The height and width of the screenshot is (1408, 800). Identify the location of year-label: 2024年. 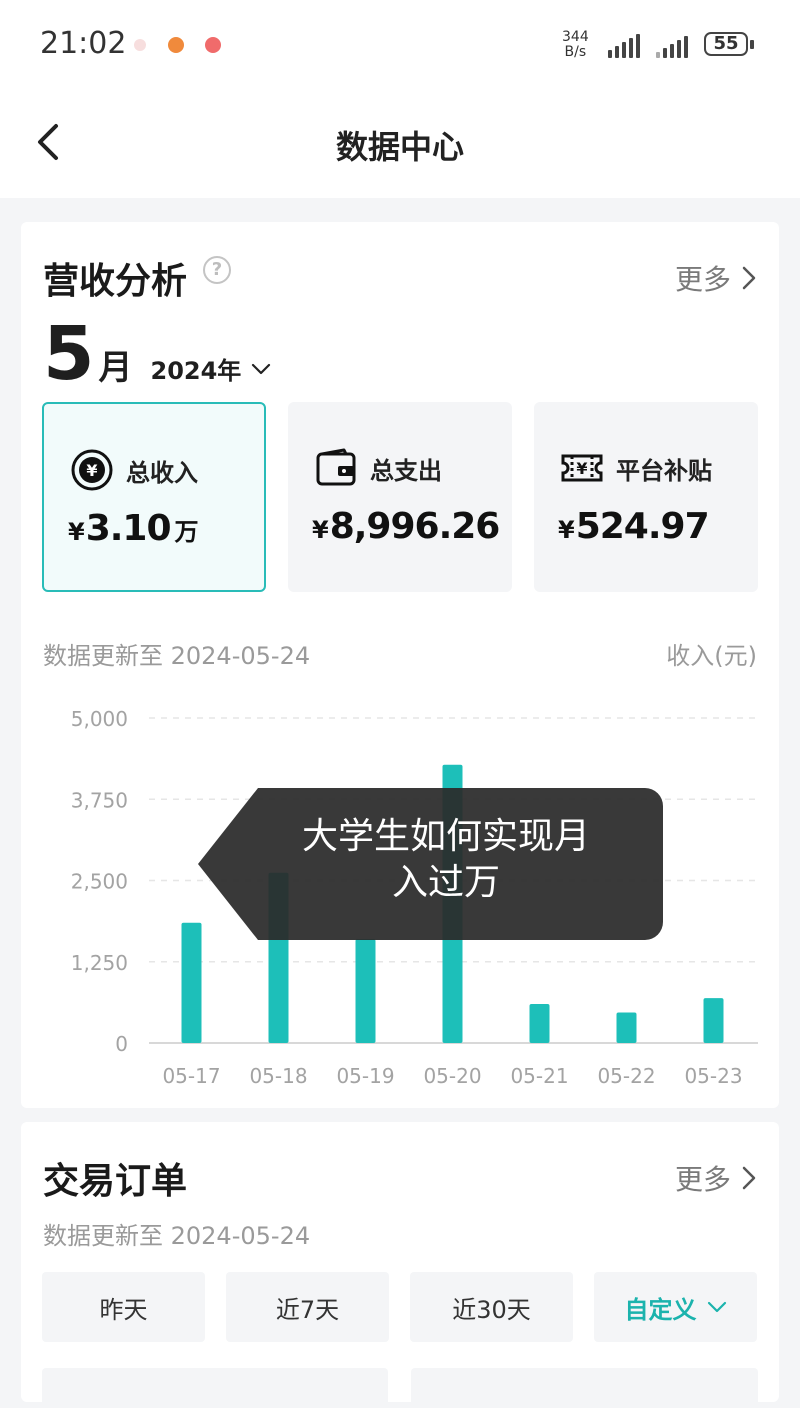
(196, 371).